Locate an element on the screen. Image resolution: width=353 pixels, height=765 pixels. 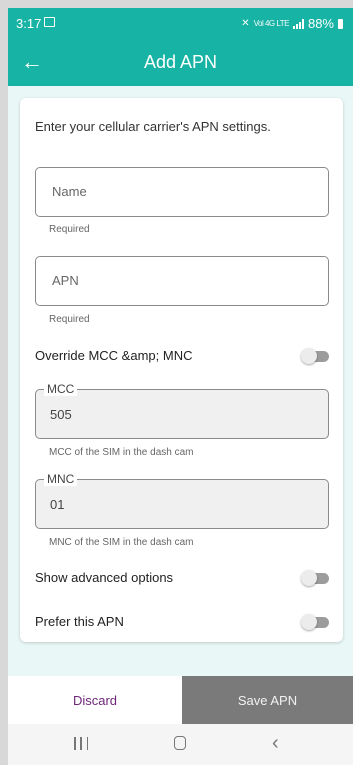
mnc-helper: MNC of the SIM in the dash cam is located at coordinates (121, 542).